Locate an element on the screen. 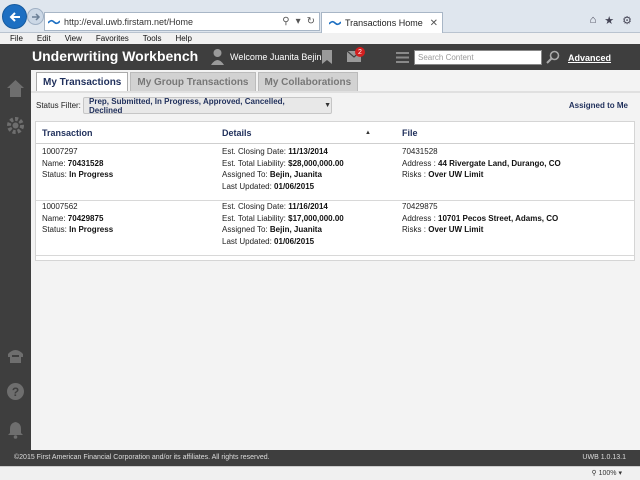  menu-help: Help is located at coordinates (183, 38).